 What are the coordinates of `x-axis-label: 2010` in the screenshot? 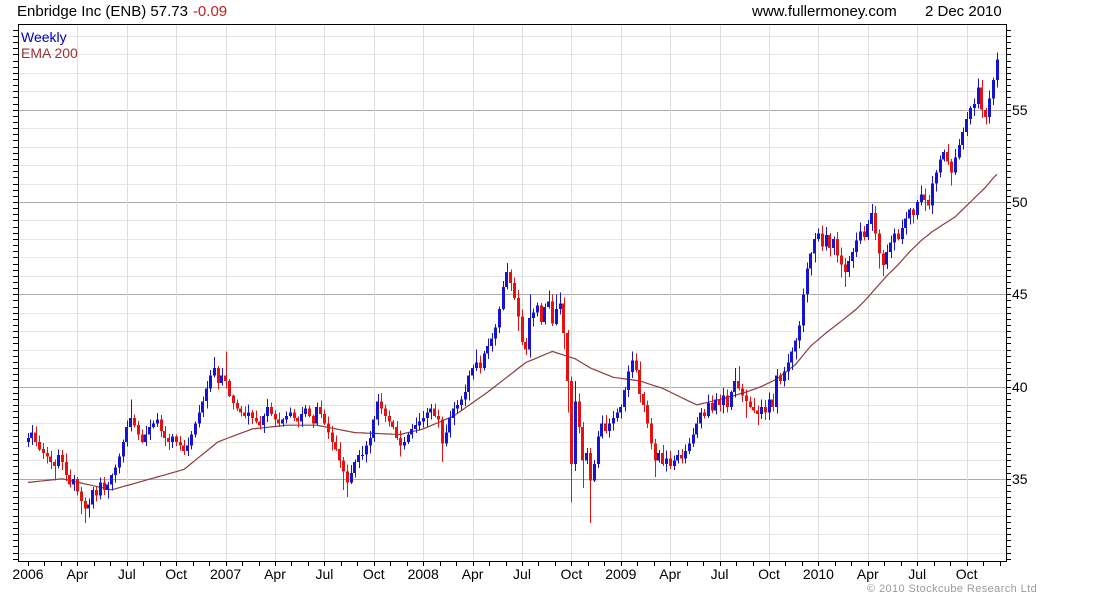 It's located at (818, 574).